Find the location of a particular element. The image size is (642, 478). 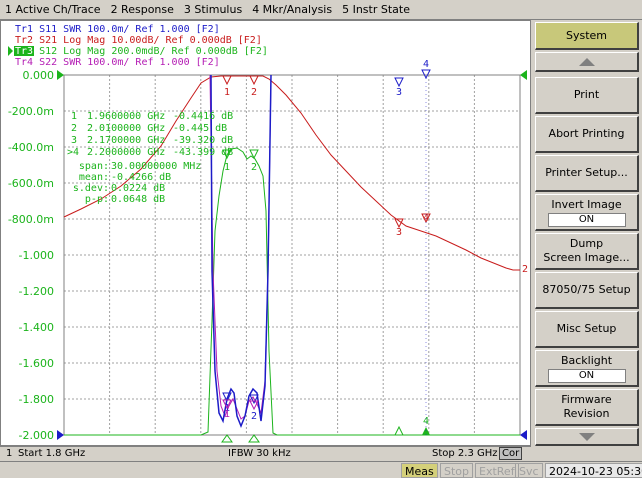

y-label-1: -200.0m is located at coordinates (31, 111).